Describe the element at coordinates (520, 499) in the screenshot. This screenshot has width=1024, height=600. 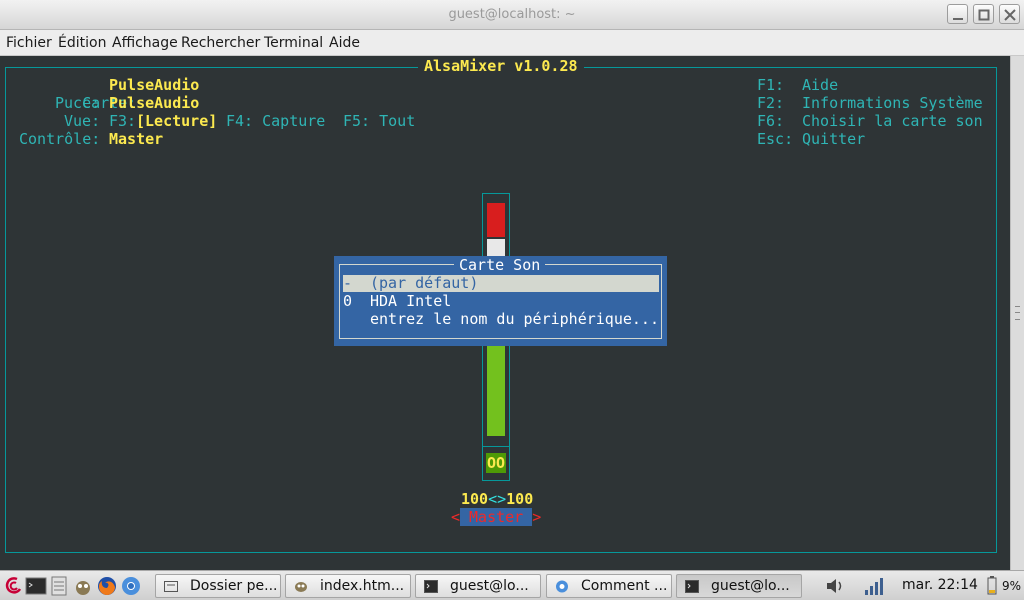
I see `volume-right: 100` at that location.